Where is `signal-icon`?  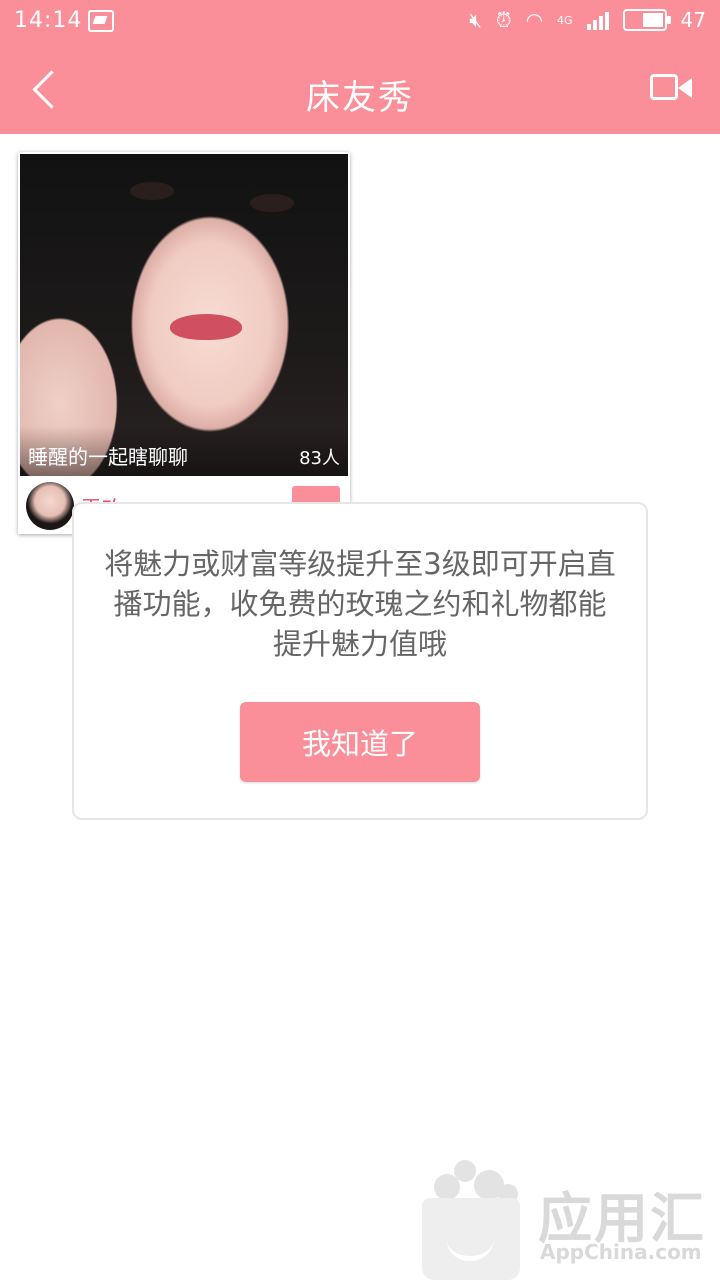
signal-icon is located at coordinates (597, 20).